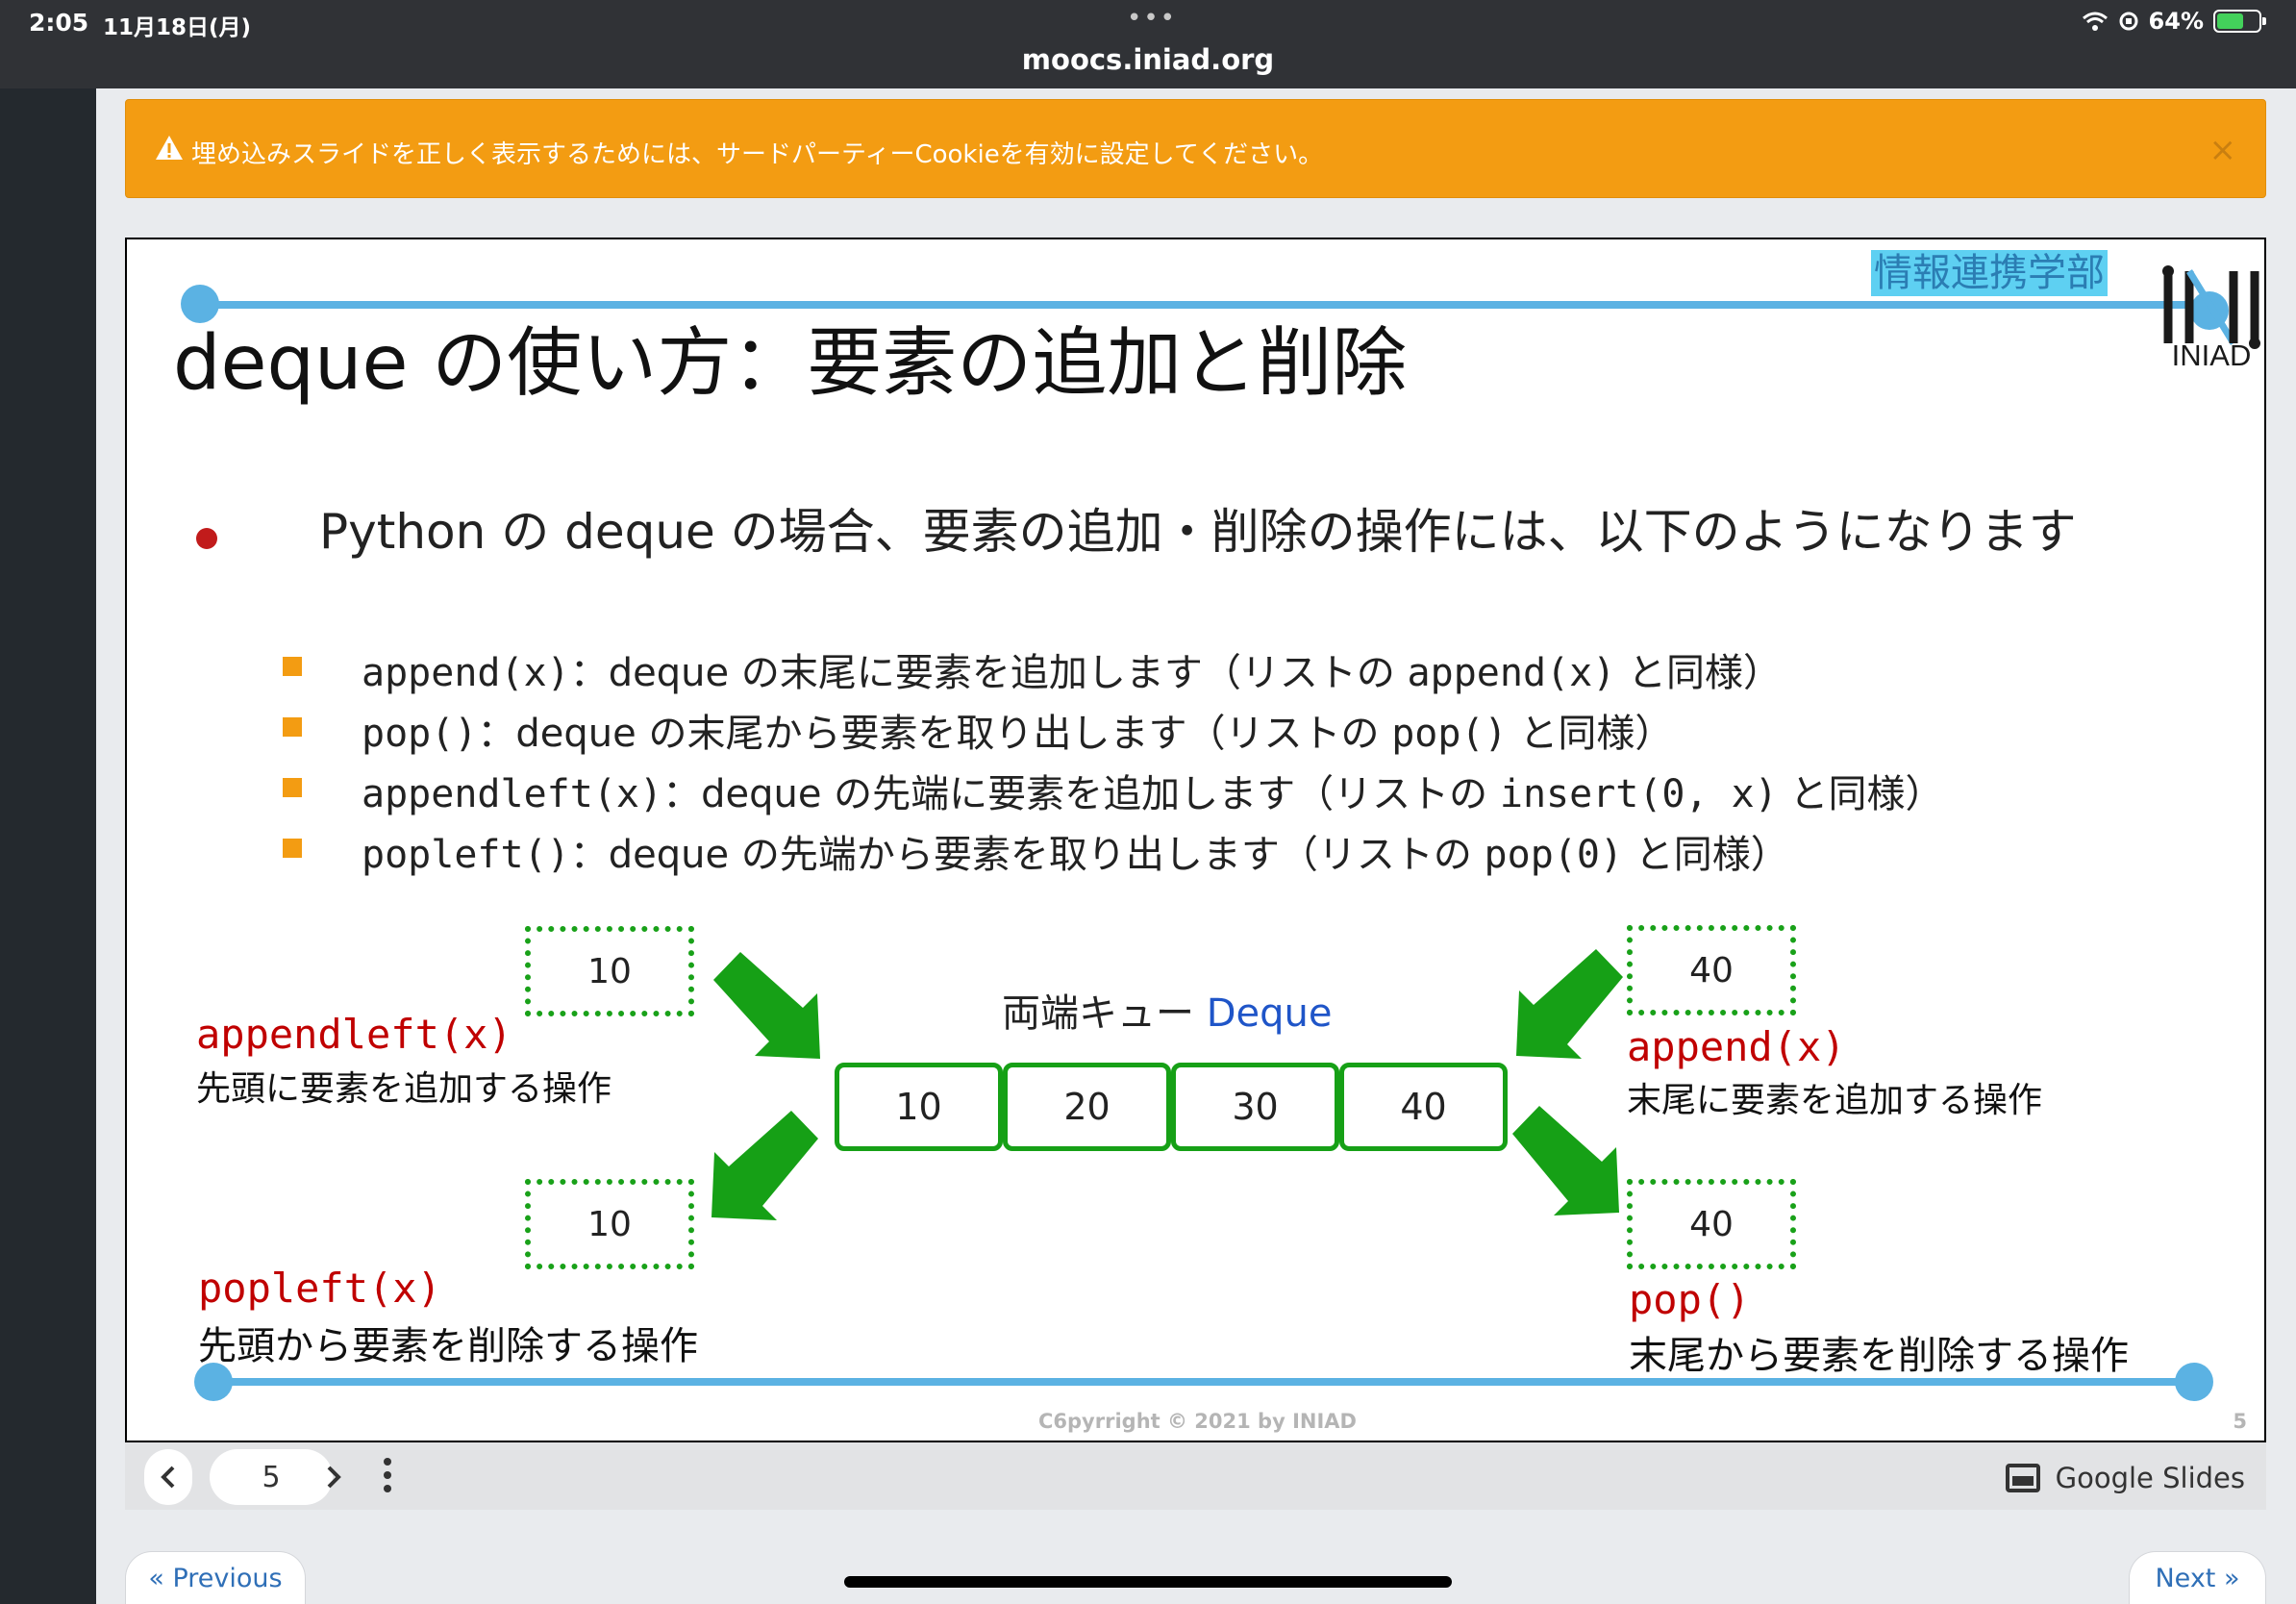  Describe the element at coordinates (354, 1034) in the screenshot. I see `appendleft-name: appendleft(x)` at that location.